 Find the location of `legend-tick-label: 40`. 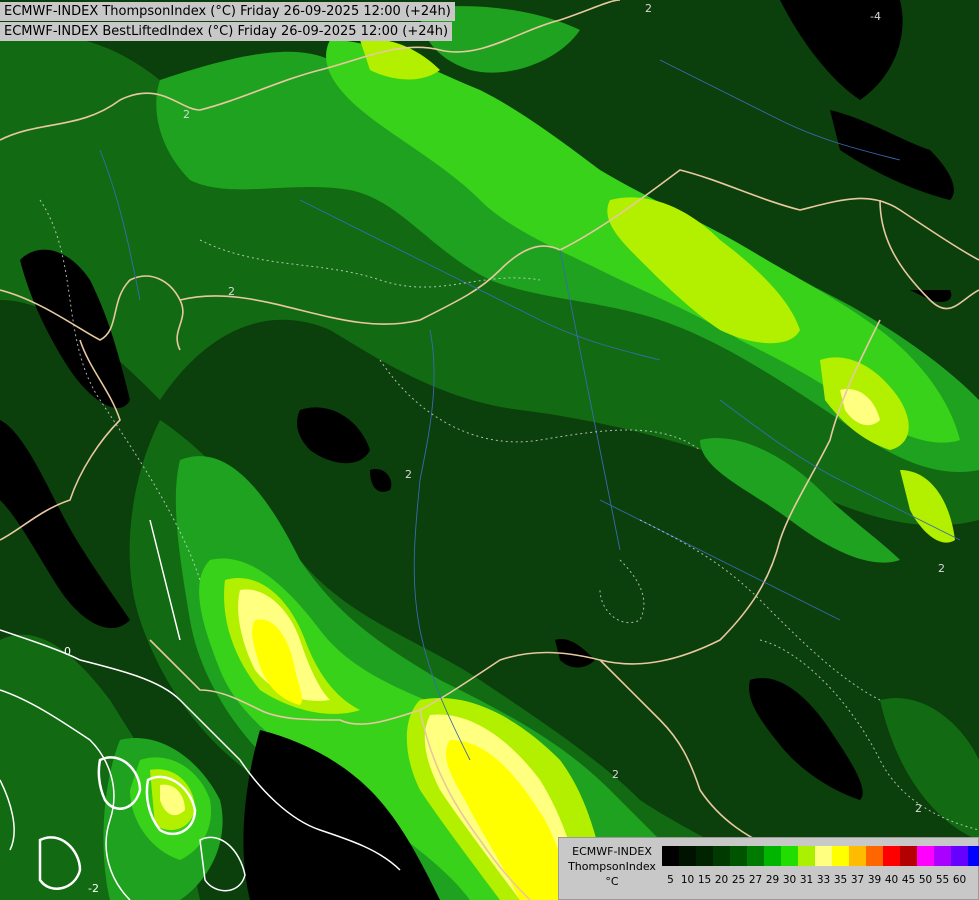

legend-tick-label: 40 is located at coordinates (891, 880).